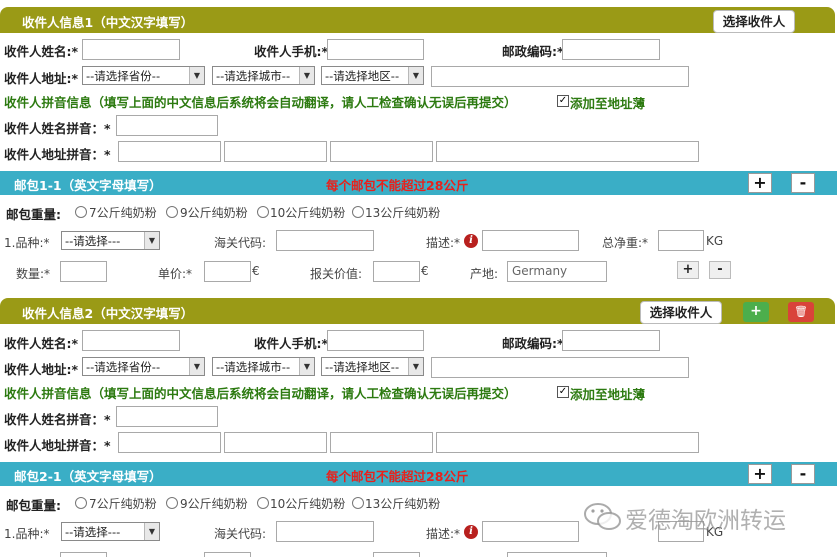 The height and width of the screenshot is (557, 837). Describe the element at coordinates (83, 554) in the screenshot. I see `package-2-quantity-input` at that location.